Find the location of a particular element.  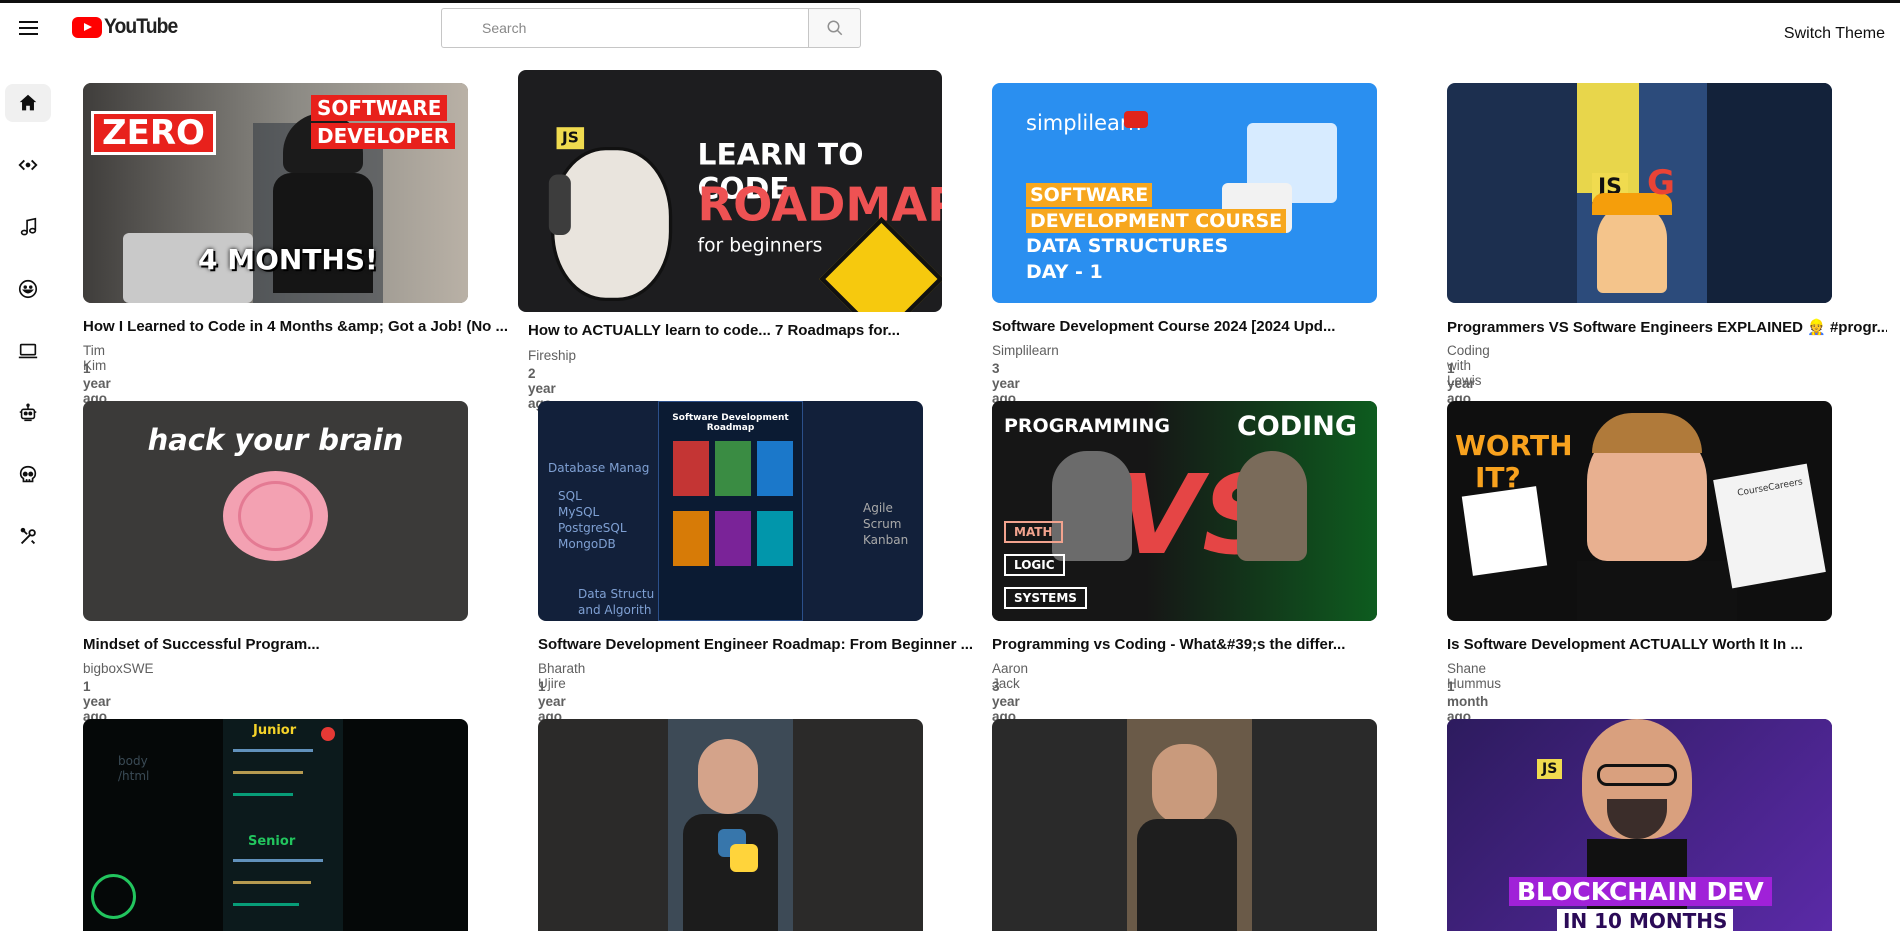

channel-name: Simplilearn is located at coordinates (1025, 350).